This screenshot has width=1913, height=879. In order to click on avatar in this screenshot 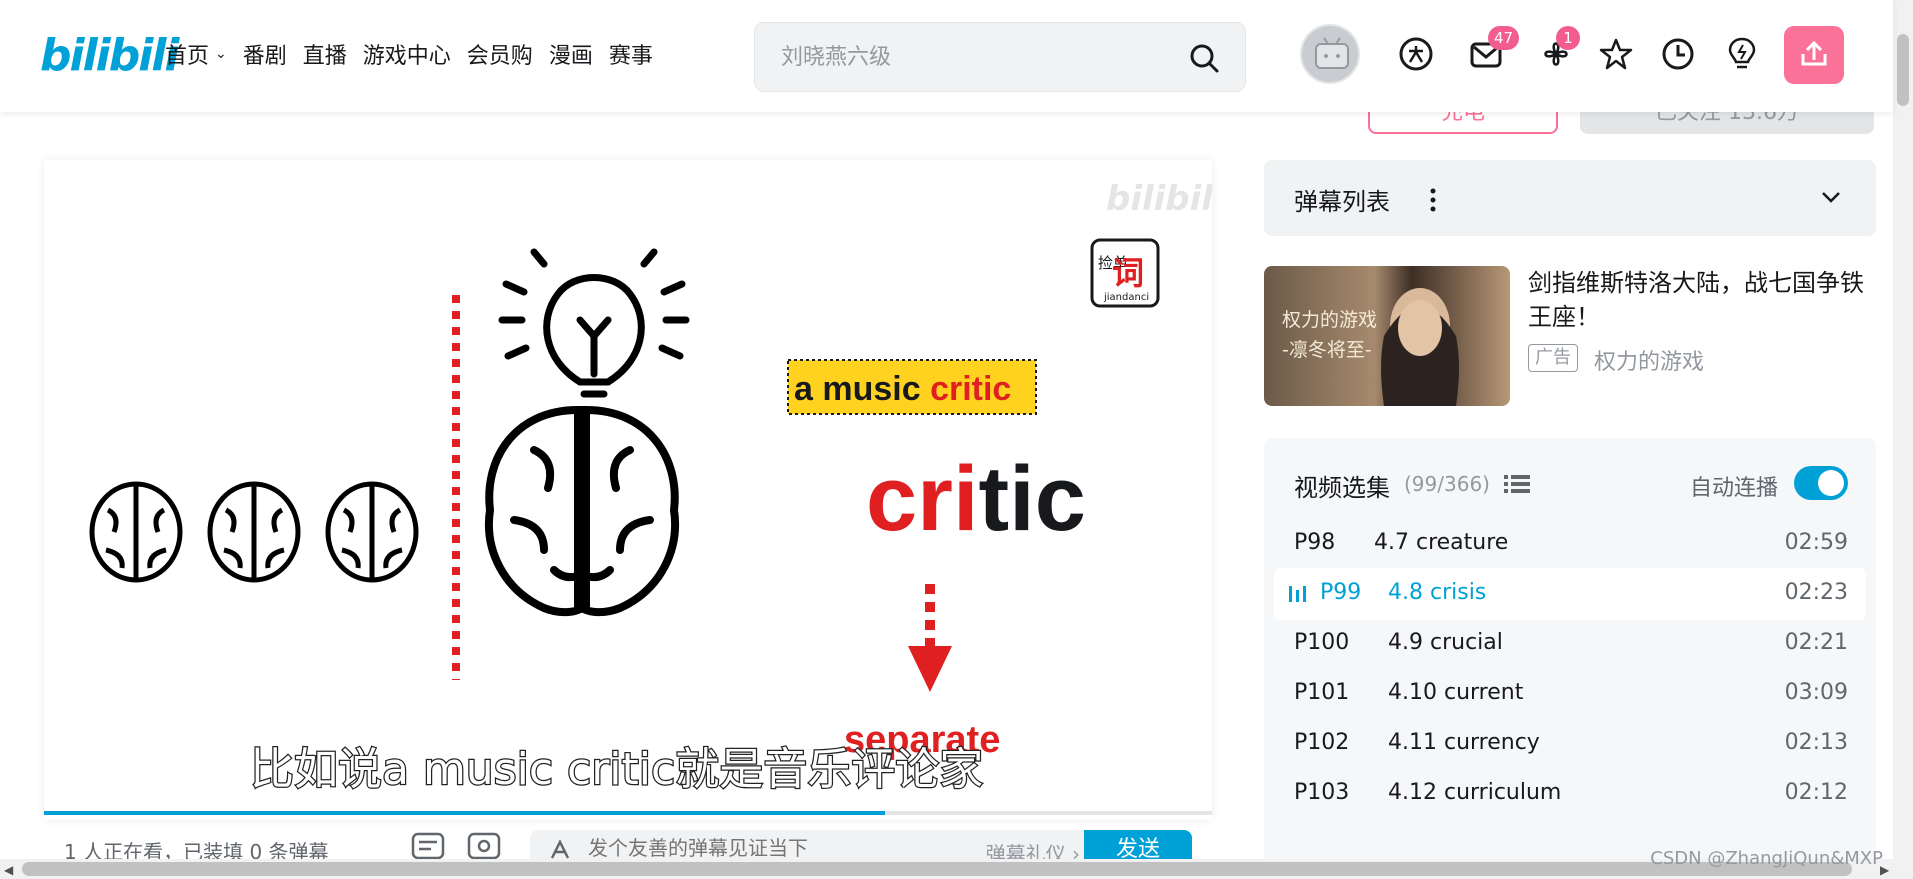, I will do `click(1330, 54)`.